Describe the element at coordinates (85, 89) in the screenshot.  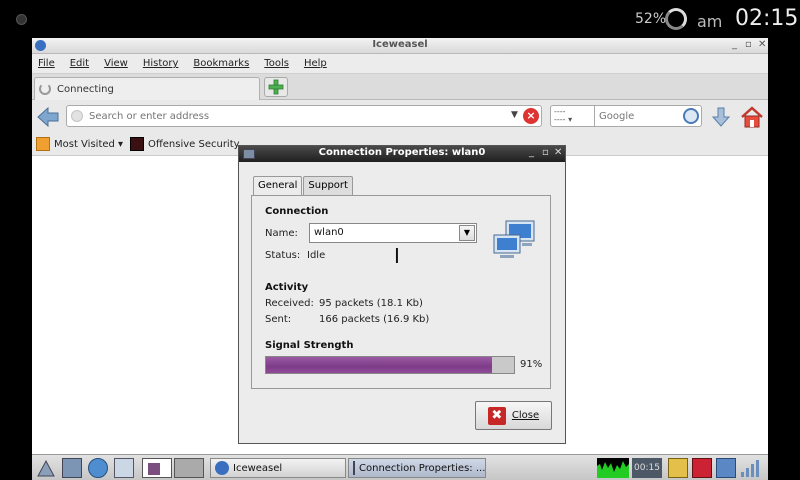
I see `tab-label: Connecting` at that location.